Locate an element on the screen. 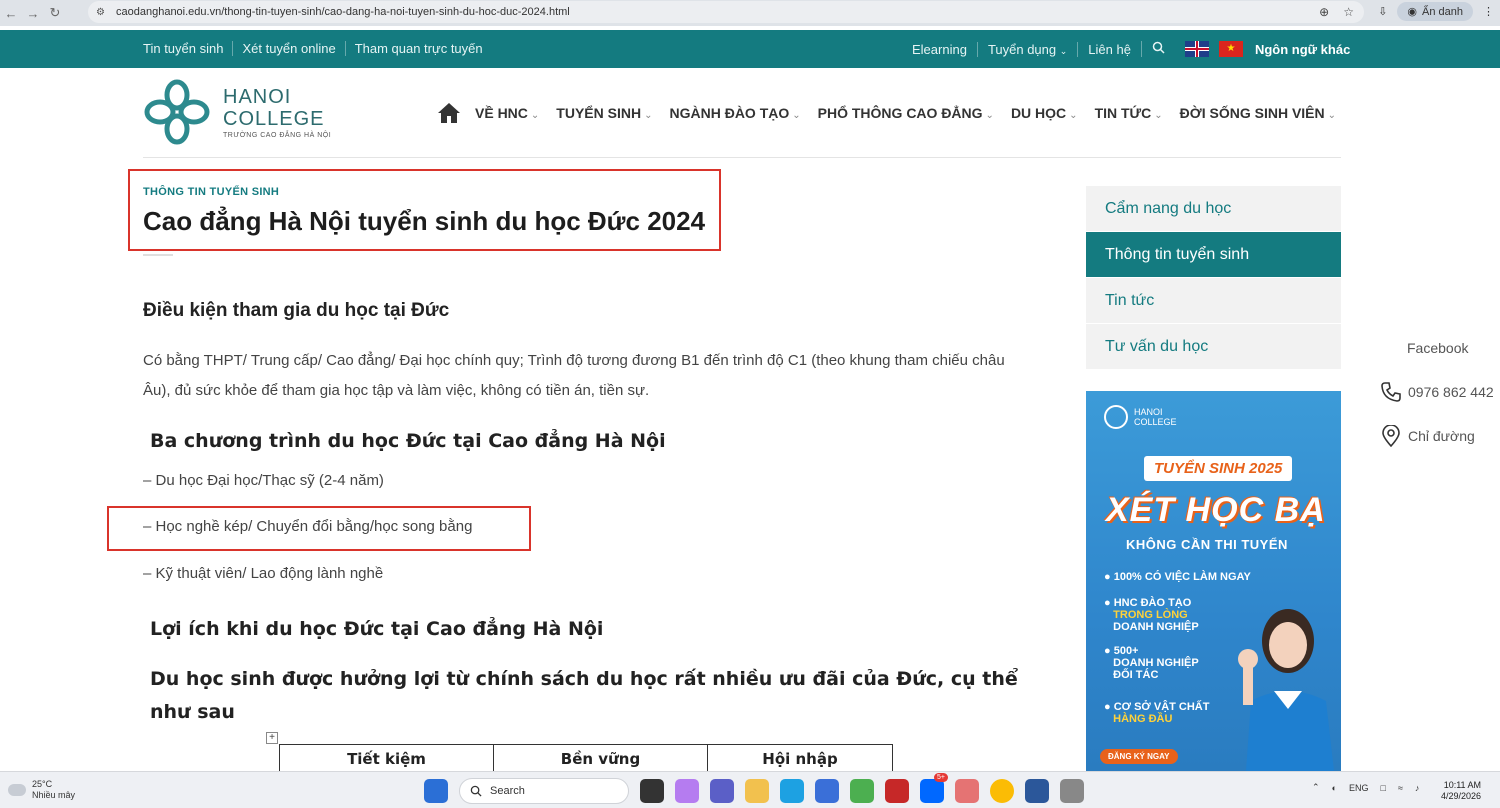 The width and height of the screenshot is (1500, 808). banner-headline: XÉT HỌC BẠ is located at coordinates (1216, 510).